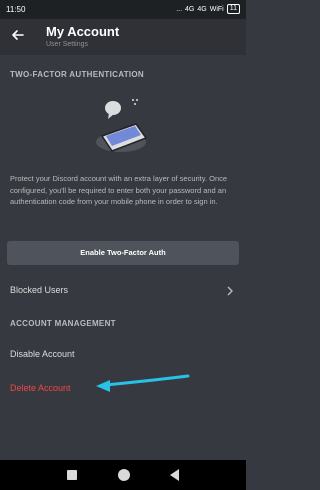 Image resolution: width=320 pixels, height=490 pixels. I want to click on disable-account-label: Disable Account, so click(42, 354).